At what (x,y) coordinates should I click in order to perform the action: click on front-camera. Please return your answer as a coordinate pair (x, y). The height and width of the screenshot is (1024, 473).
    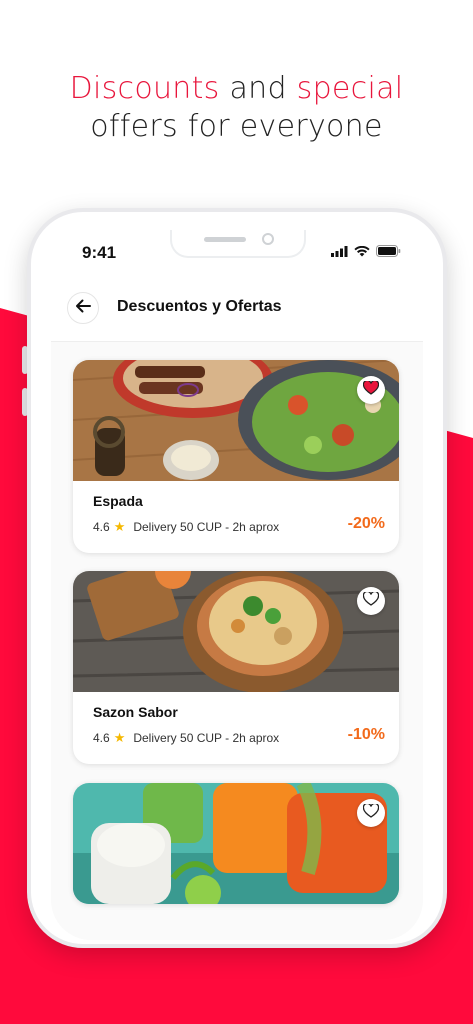
    Looking at the image, I should click on (268, 239).